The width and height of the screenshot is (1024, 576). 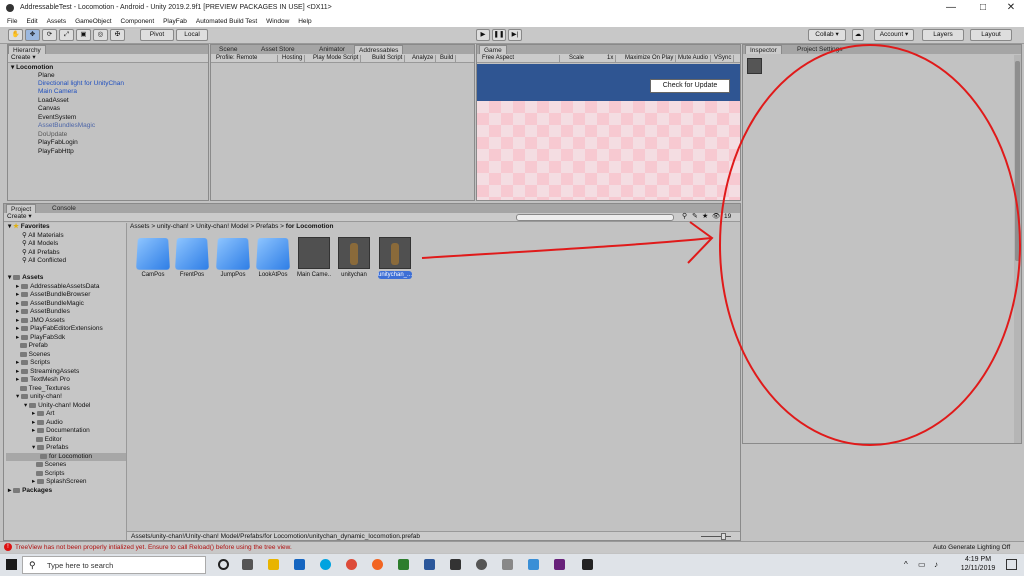 I want to click on unity-hub-icon, so click(x=455, y=564).